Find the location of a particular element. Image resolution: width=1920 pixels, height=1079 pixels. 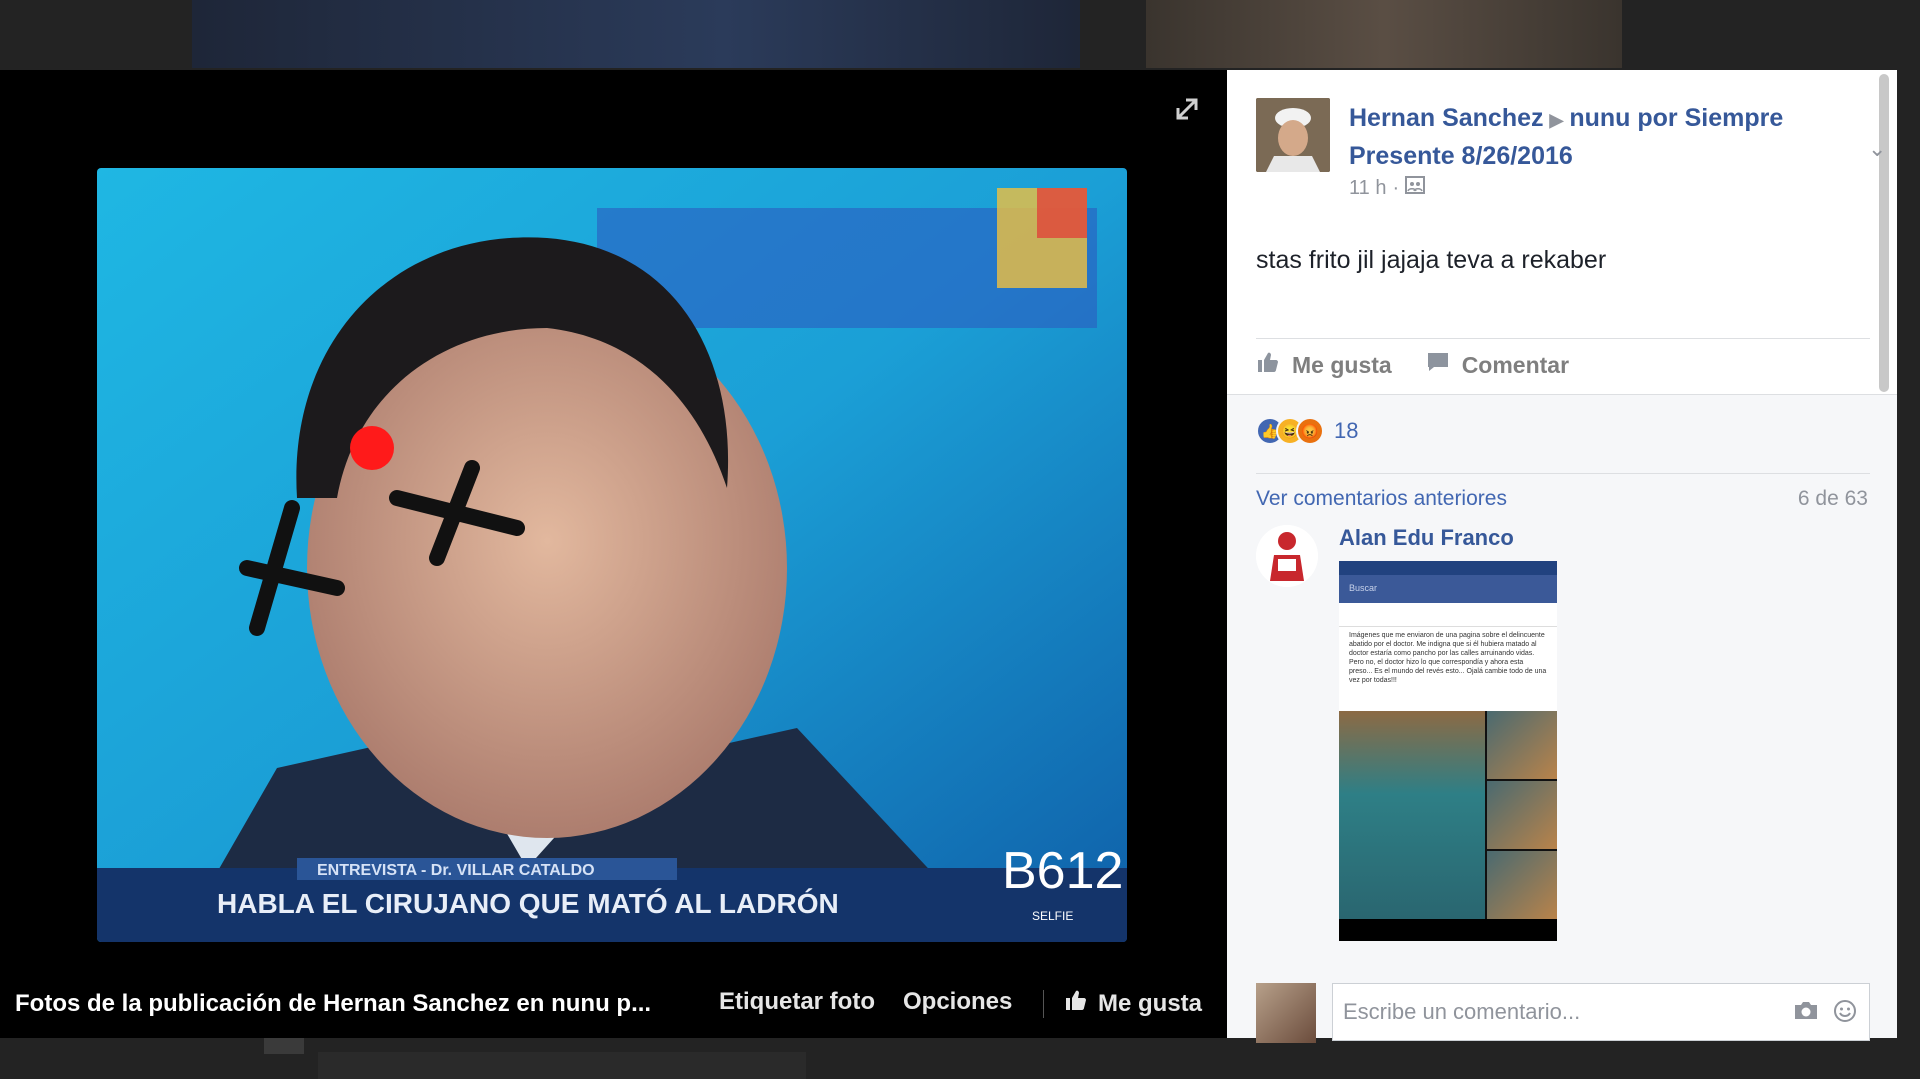

comment-label: Comentar is located at coordinates (1515, 364).